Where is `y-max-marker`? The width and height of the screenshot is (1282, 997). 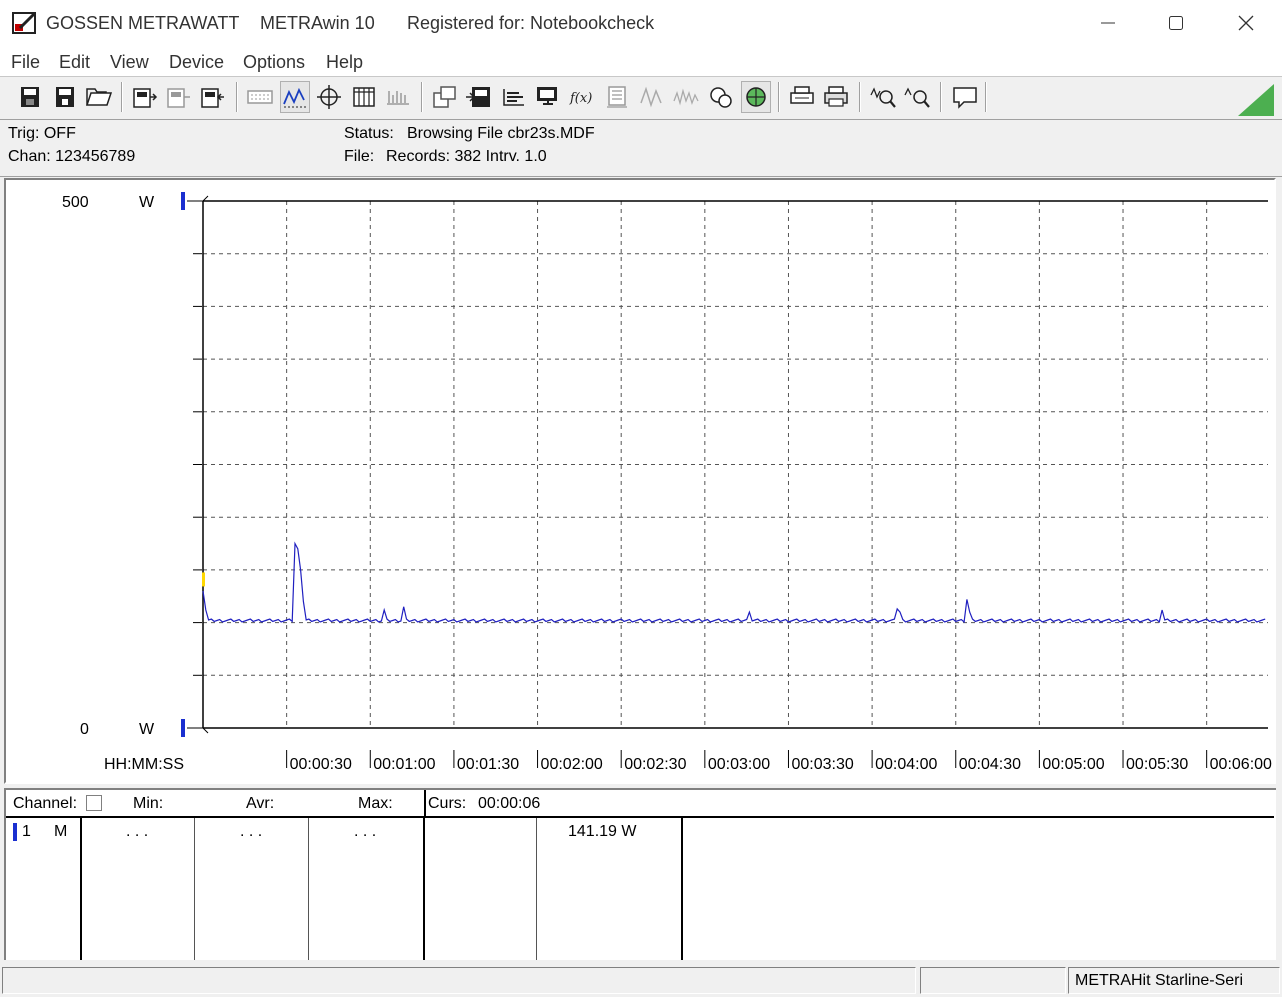
y-max-marker is located at coordinates (183, 201).